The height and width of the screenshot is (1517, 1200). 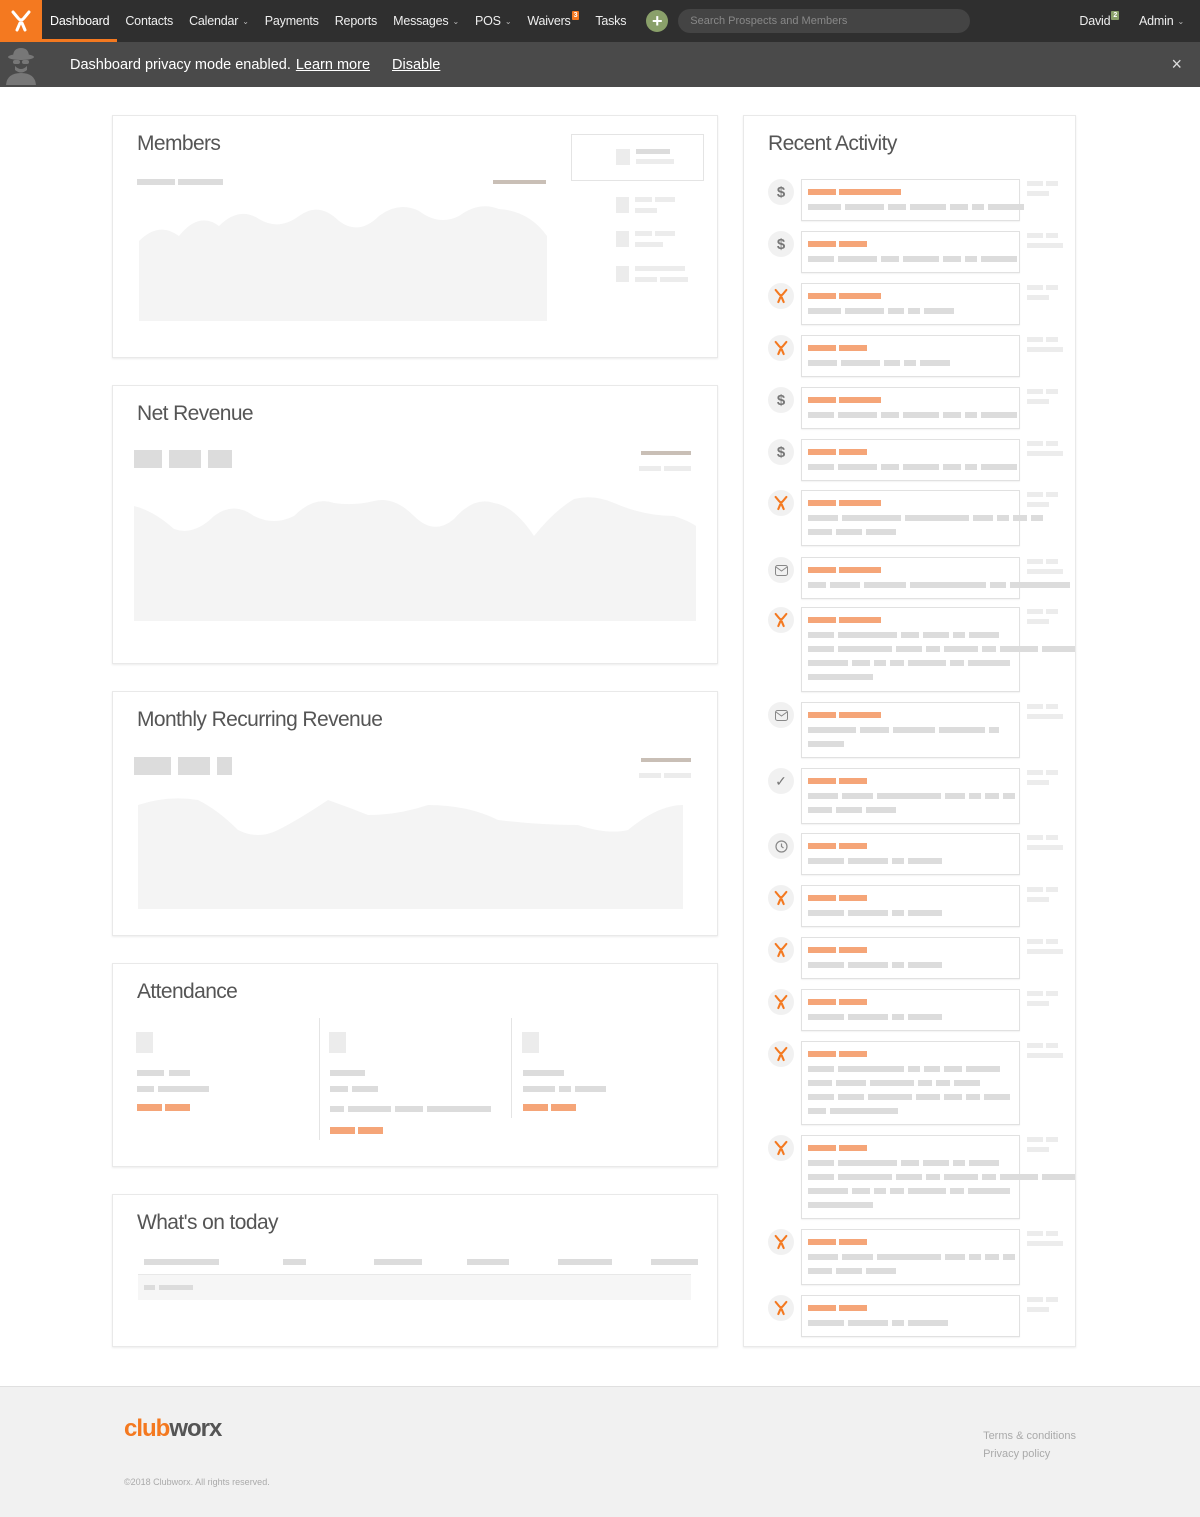 I want to click on admin-label: Admin, so click(x=1156, y=21).